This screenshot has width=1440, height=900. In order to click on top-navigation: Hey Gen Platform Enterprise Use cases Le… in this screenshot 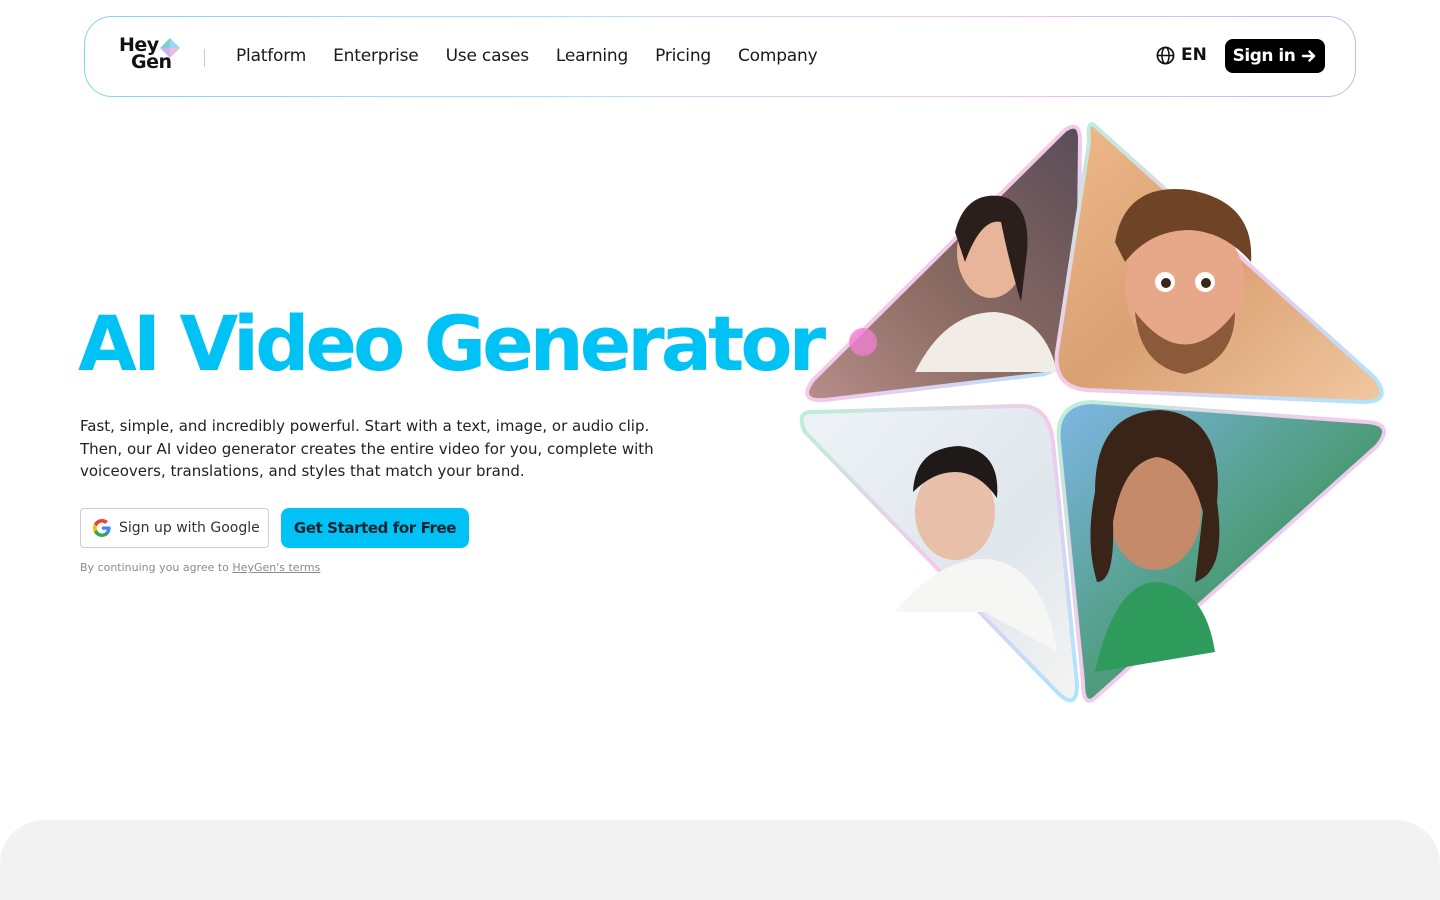, I will do `click(720, 56)`.